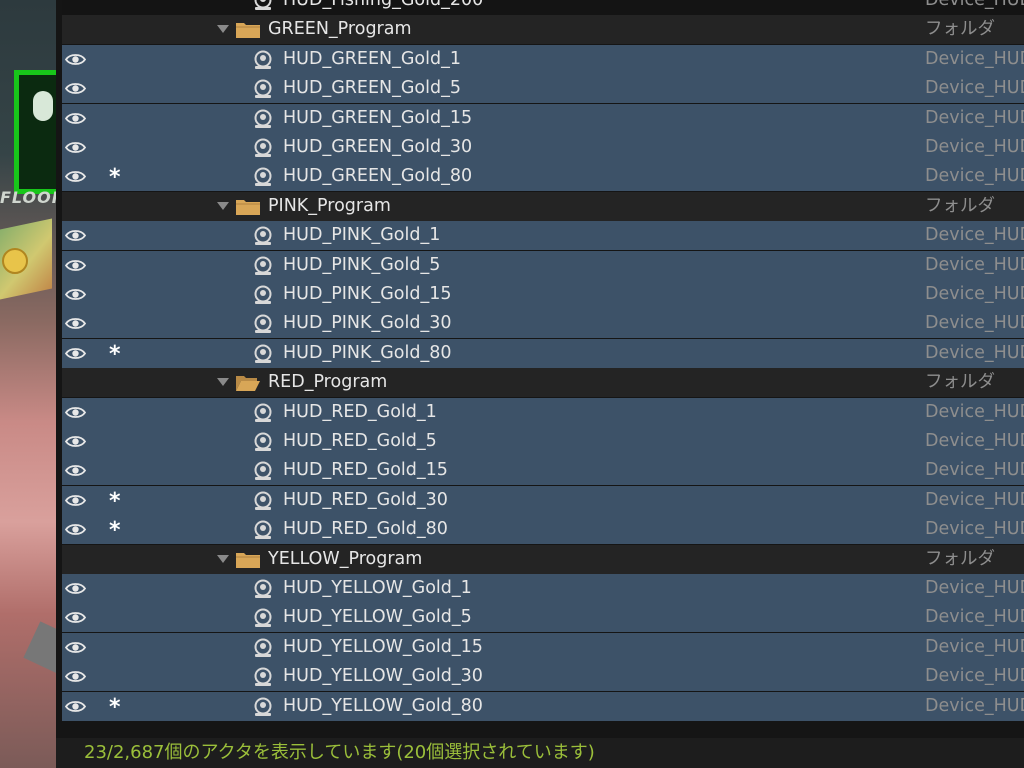  I want to click on outliner-actor-row: HUD_GREEN_Gold_5 Device_HUD, so click(543, 89).